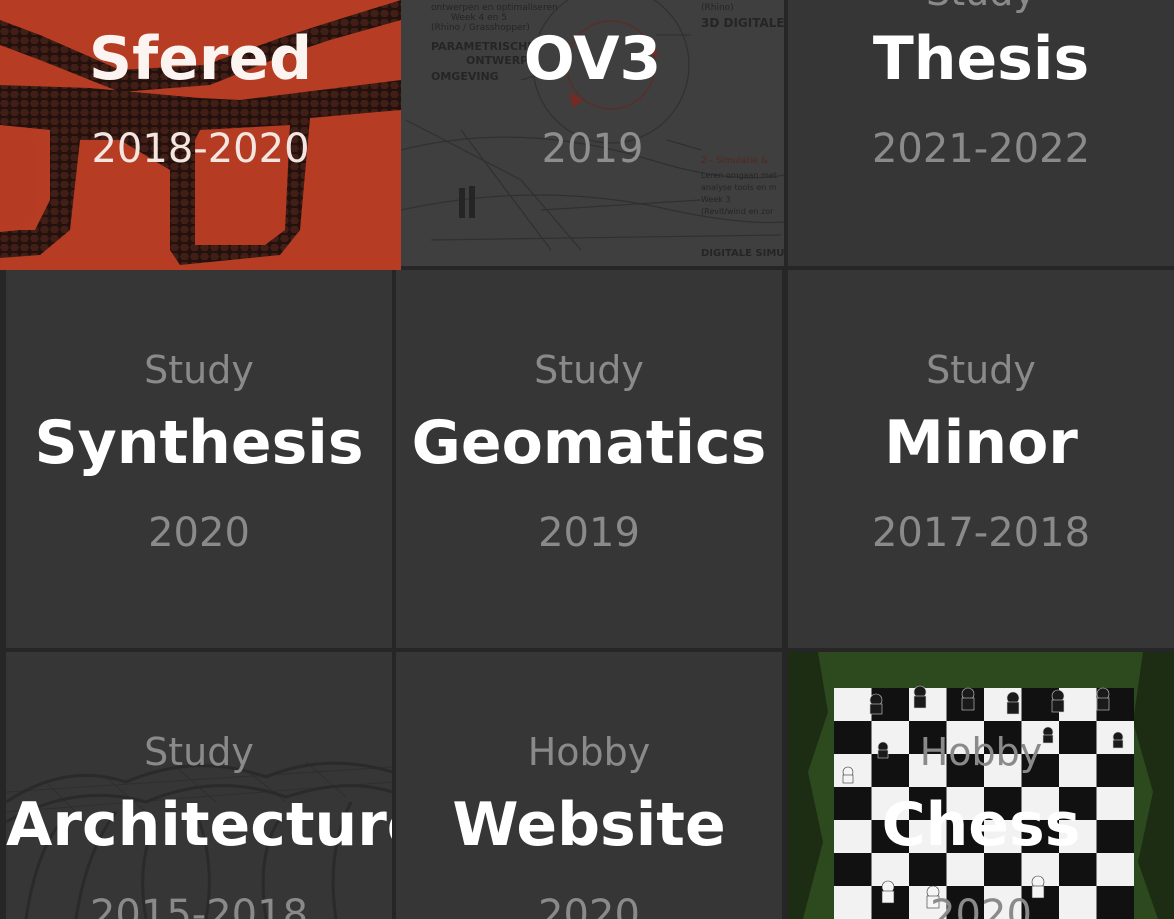  Describe the element at coordinates (739, 187) in the screenshot. I see `svg-text: analyse tools en m` at that location.